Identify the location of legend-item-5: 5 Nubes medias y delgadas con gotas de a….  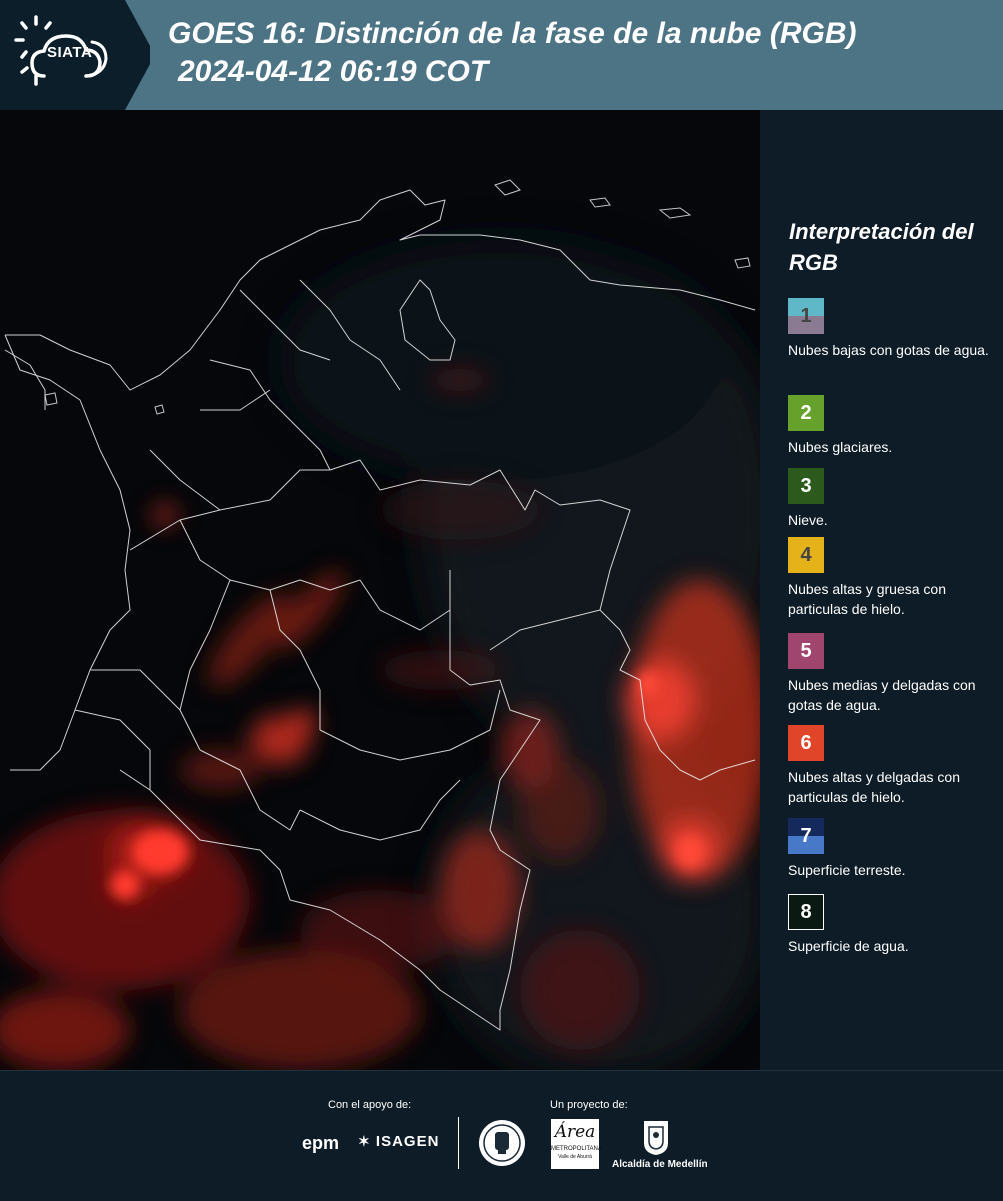
(893, 674).